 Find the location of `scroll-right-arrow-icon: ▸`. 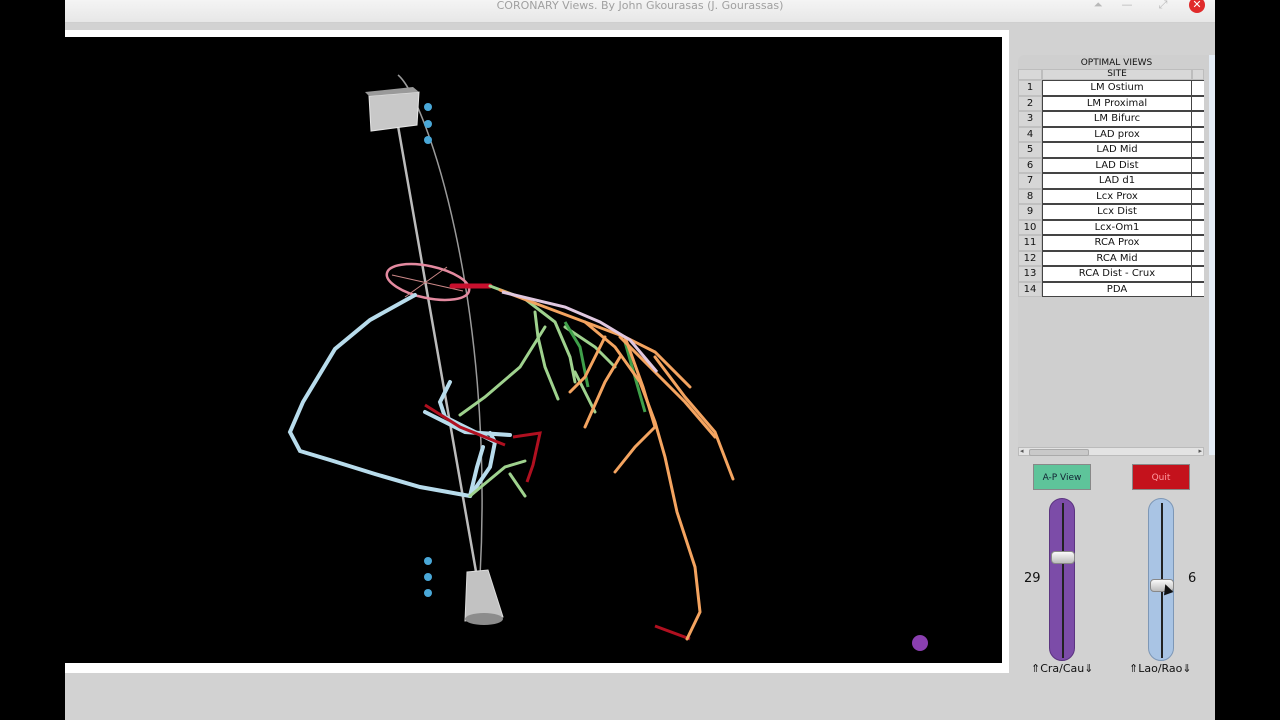

scroll-right-arrow-icon: ▸ is located at coordinates (1200, 451).